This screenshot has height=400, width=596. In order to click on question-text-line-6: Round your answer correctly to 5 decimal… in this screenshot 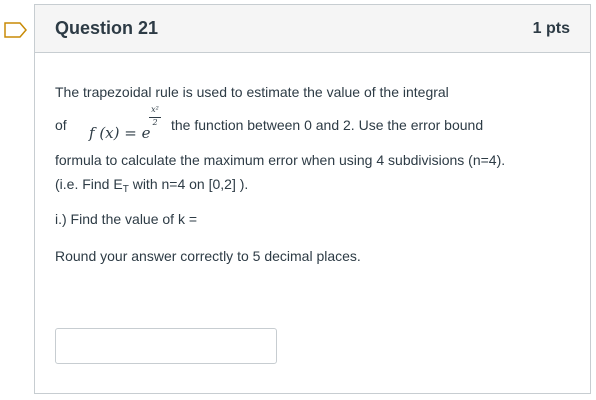, I will do `click(208, 256)`.